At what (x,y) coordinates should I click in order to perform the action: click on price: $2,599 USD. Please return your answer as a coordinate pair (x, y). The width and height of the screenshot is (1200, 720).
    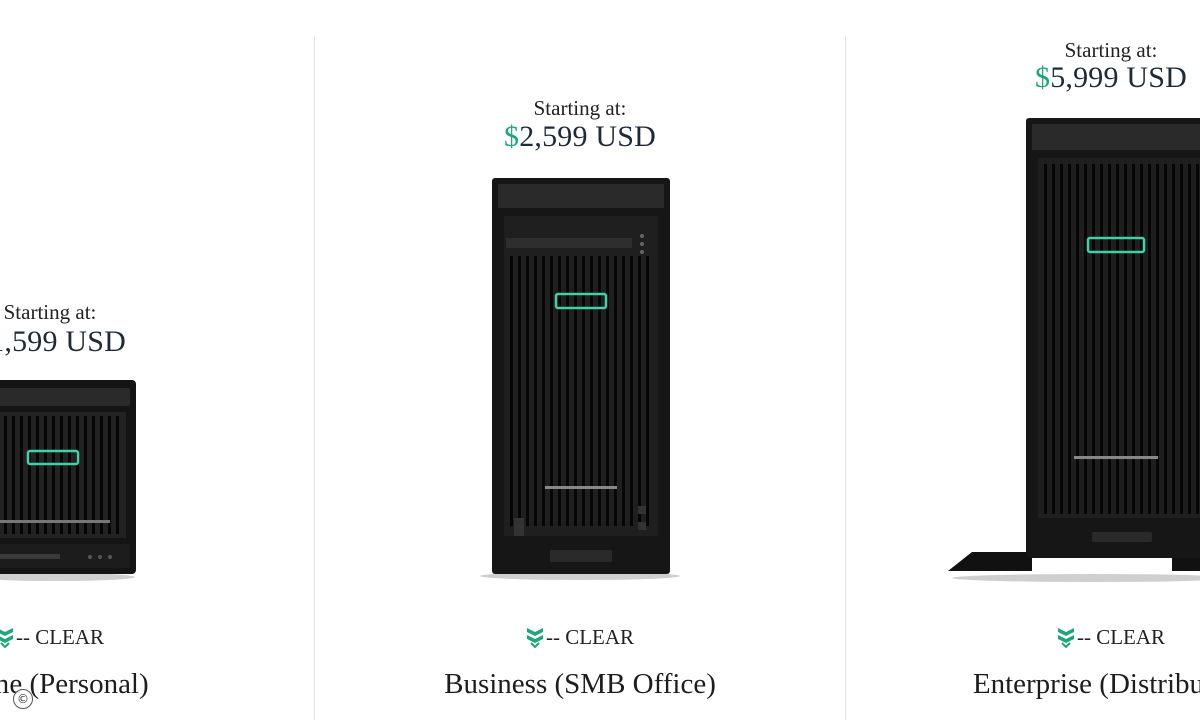
    Looking at the image, I should click on (580, 137).